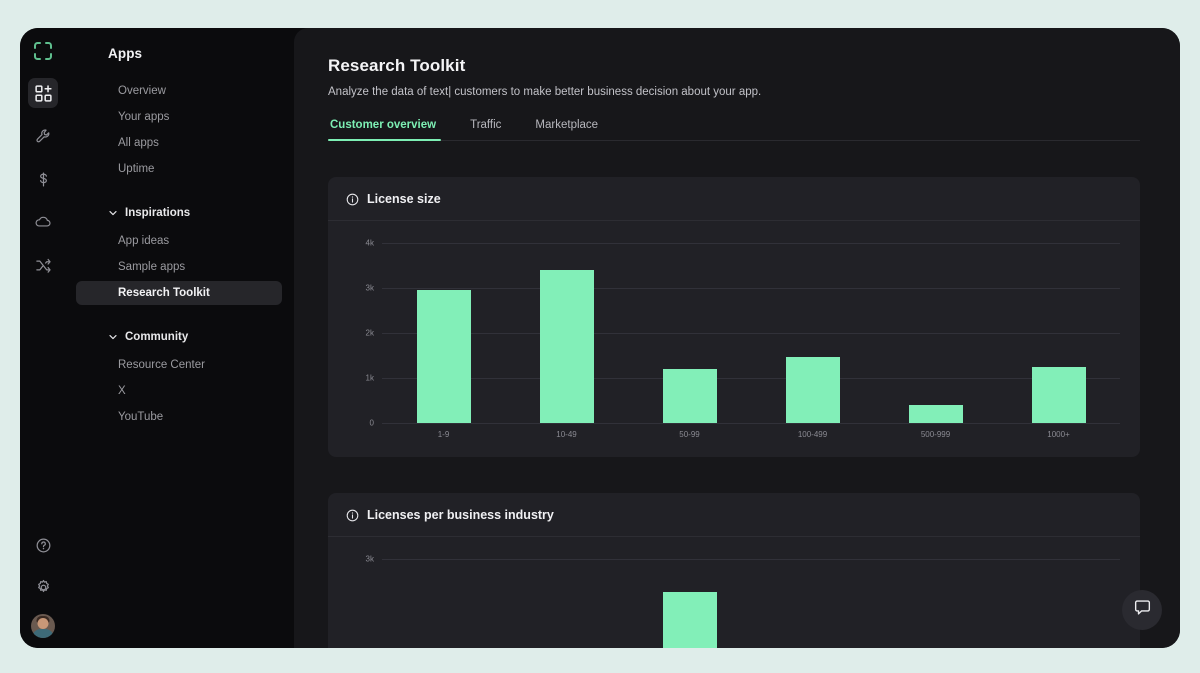 This screenshot has width=1200, height=673. I want to click on rail-item-tools, so click(43, 136).